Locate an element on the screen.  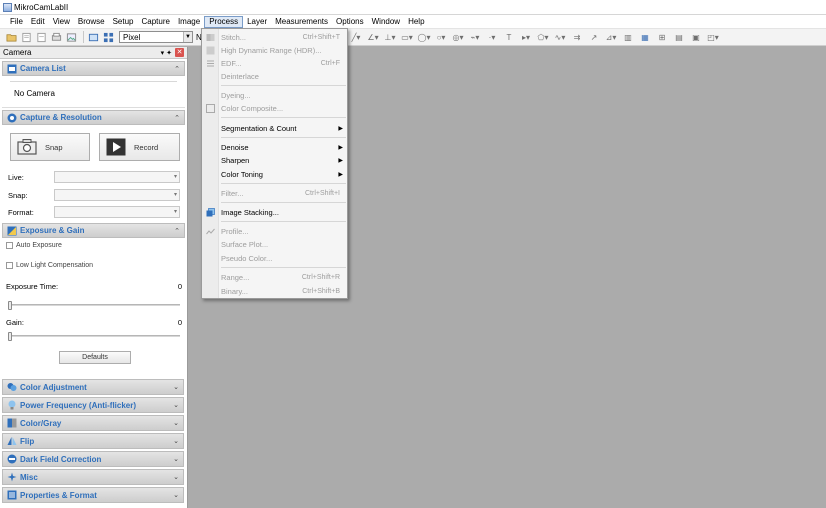
layer-icon: ▦ is located at coordinates (645, 37).